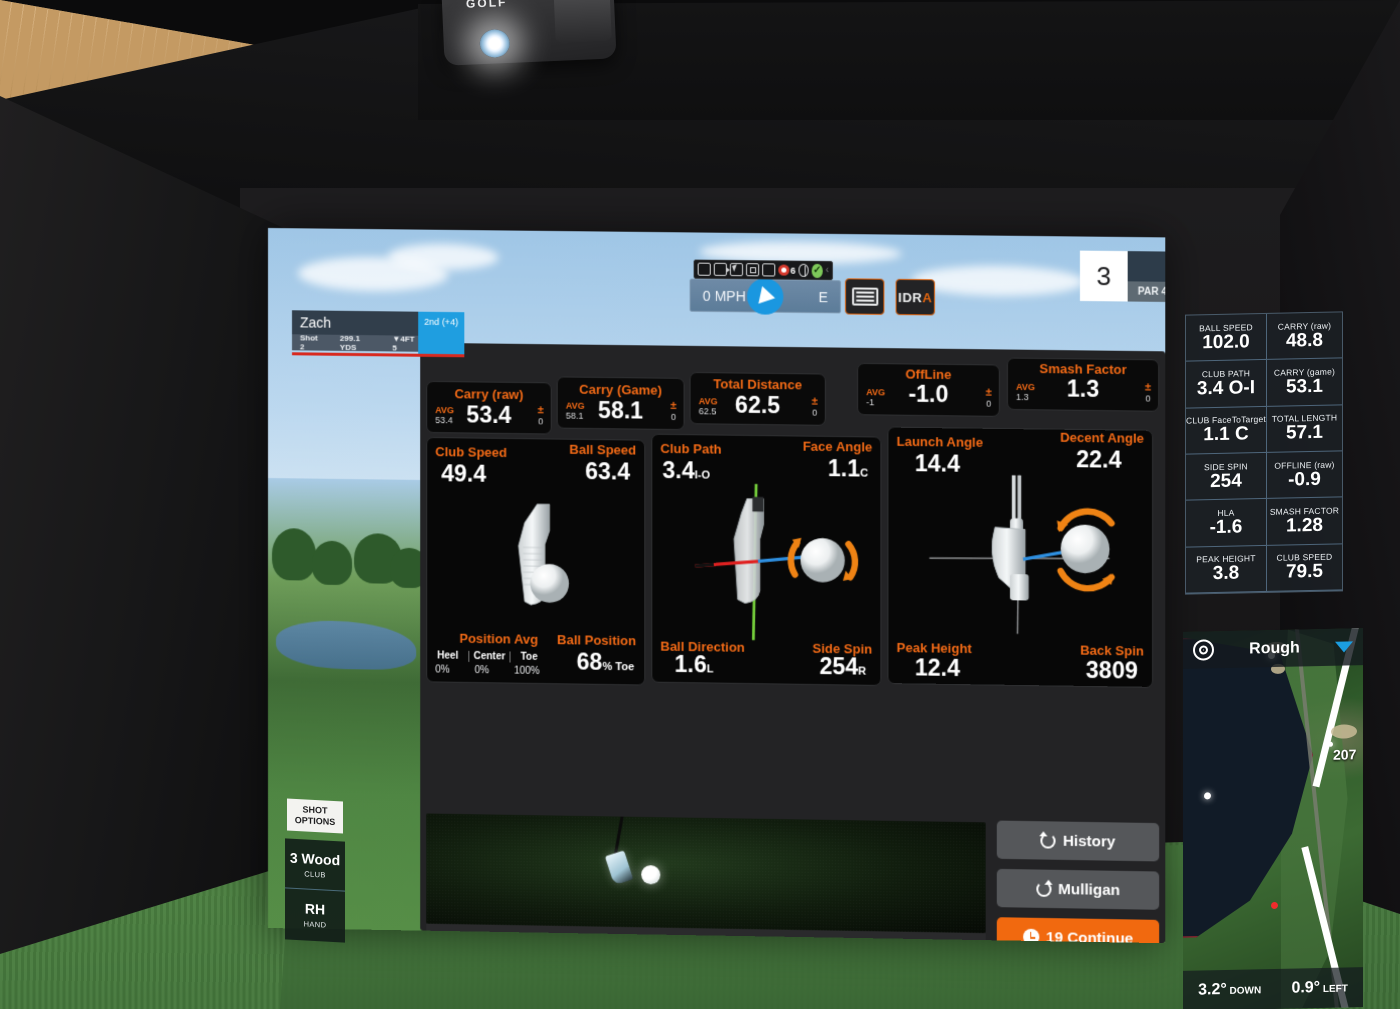  Describe the element at coordinates (309, 342) in the screenshot. I see `shot-number: Shot 2` at that location.